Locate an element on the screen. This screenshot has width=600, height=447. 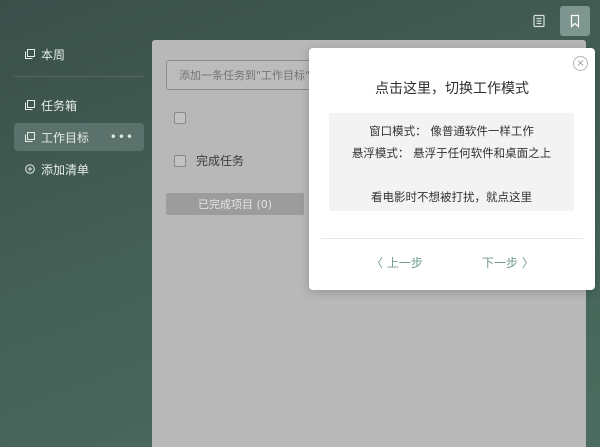
float-mode-text: 悬浮模式： 悬浮于任何软件和桌面之上 is located at coordinates (451, 153).